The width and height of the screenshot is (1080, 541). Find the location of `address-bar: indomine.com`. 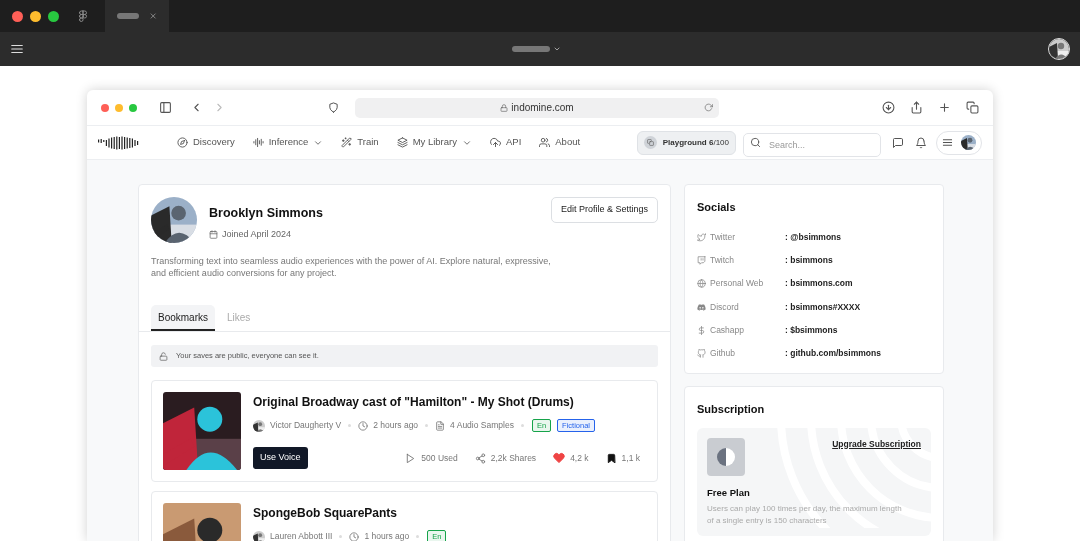

address-bar: indomine.com is located at coordinates (537, 107).